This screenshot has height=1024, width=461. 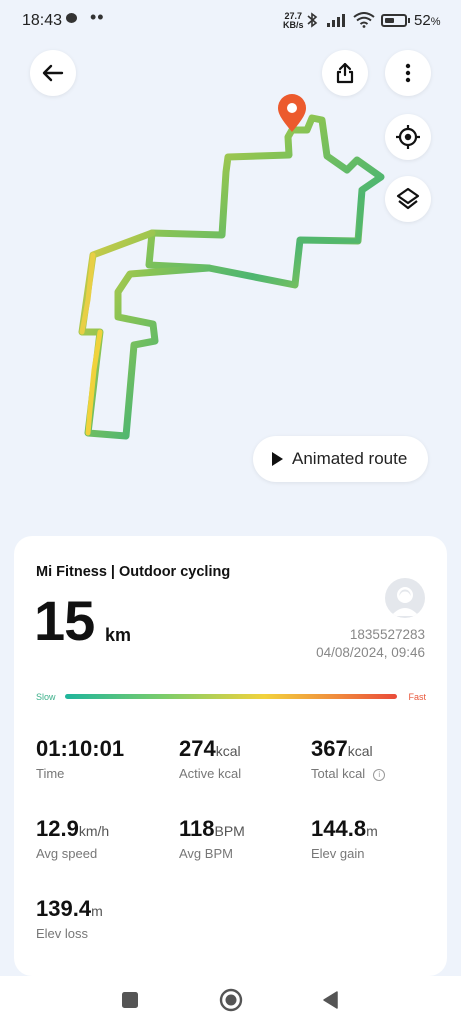 What do you see at coordinates (336, 20) in the screenshot?
I see `signal-icon` at bounding box center [336, 20].